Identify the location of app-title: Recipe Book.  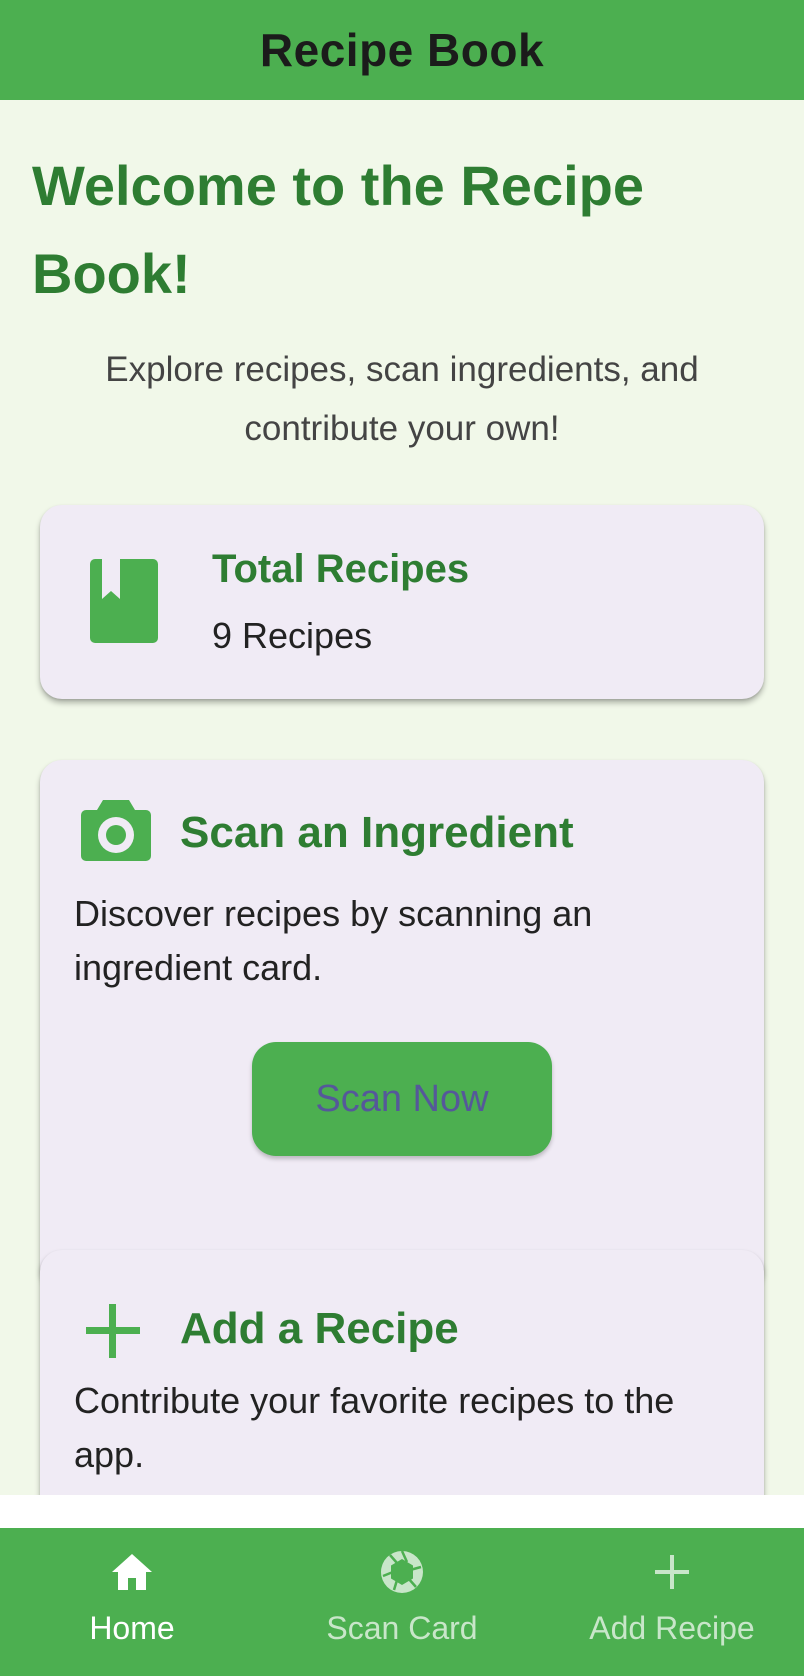
(402, 50).